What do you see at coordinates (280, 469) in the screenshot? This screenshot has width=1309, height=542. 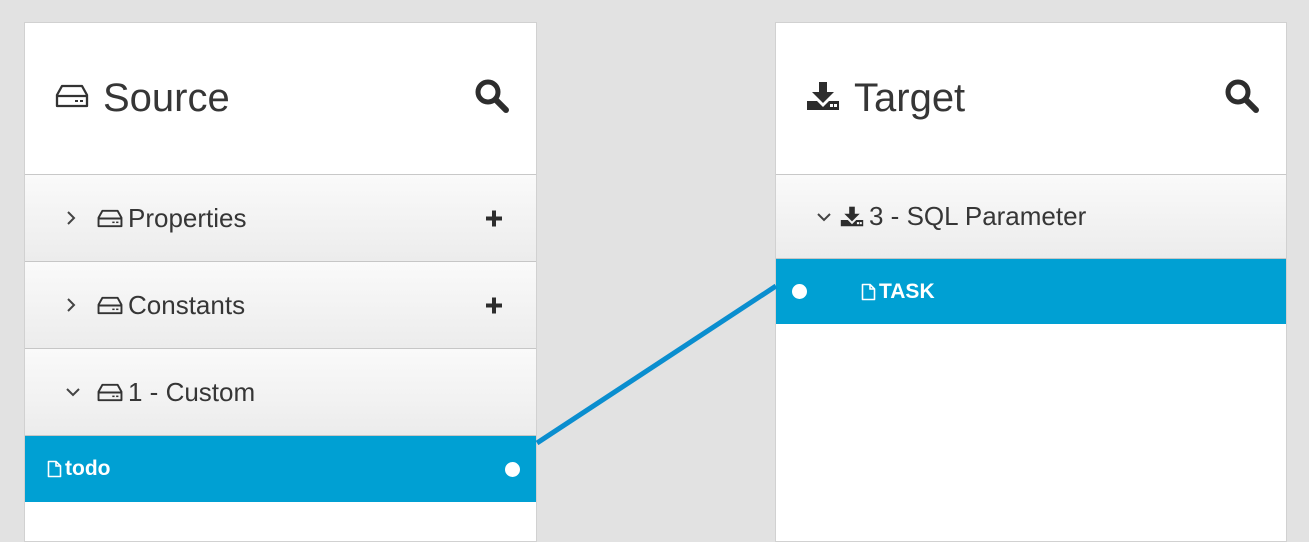 I see `source-field-todo: todo` at bounding box center [280, 469].